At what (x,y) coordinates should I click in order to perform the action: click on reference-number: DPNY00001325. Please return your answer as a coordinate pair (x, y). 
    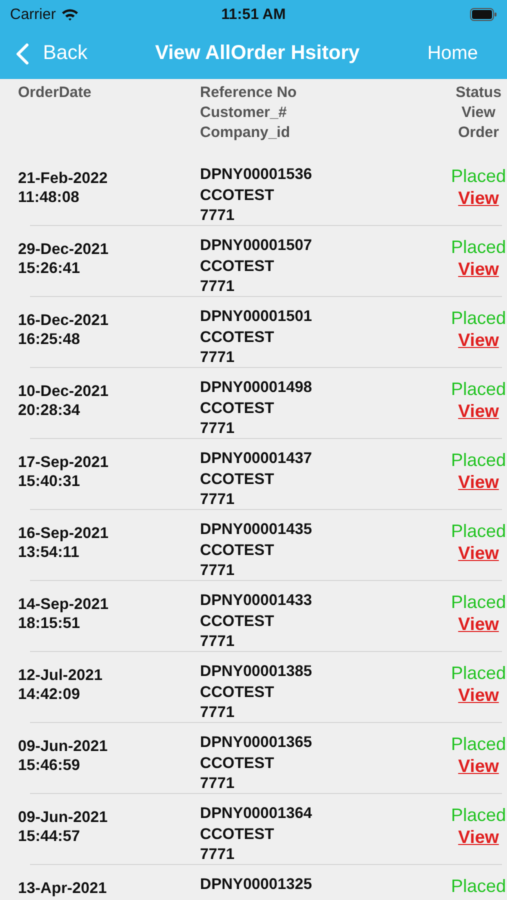
    Looking at the image, I should click on (256, 885).